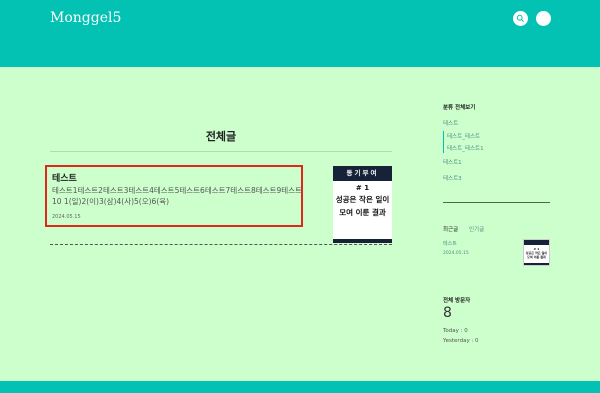 The height and width of the screenshot is (393, 600). What do you see at coordinates (362, 188) in the screenshot?
I see `thumbnail-number: # 1` at bounding box center [362, 188].